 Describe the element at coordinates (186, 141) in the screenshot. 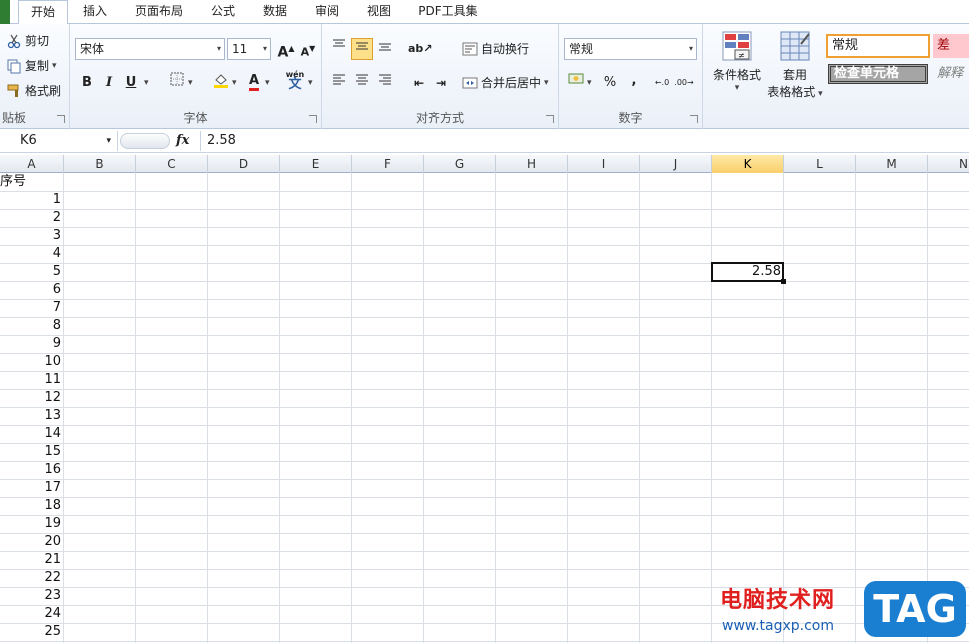

I see `insert-function-icon: fx` at that location.